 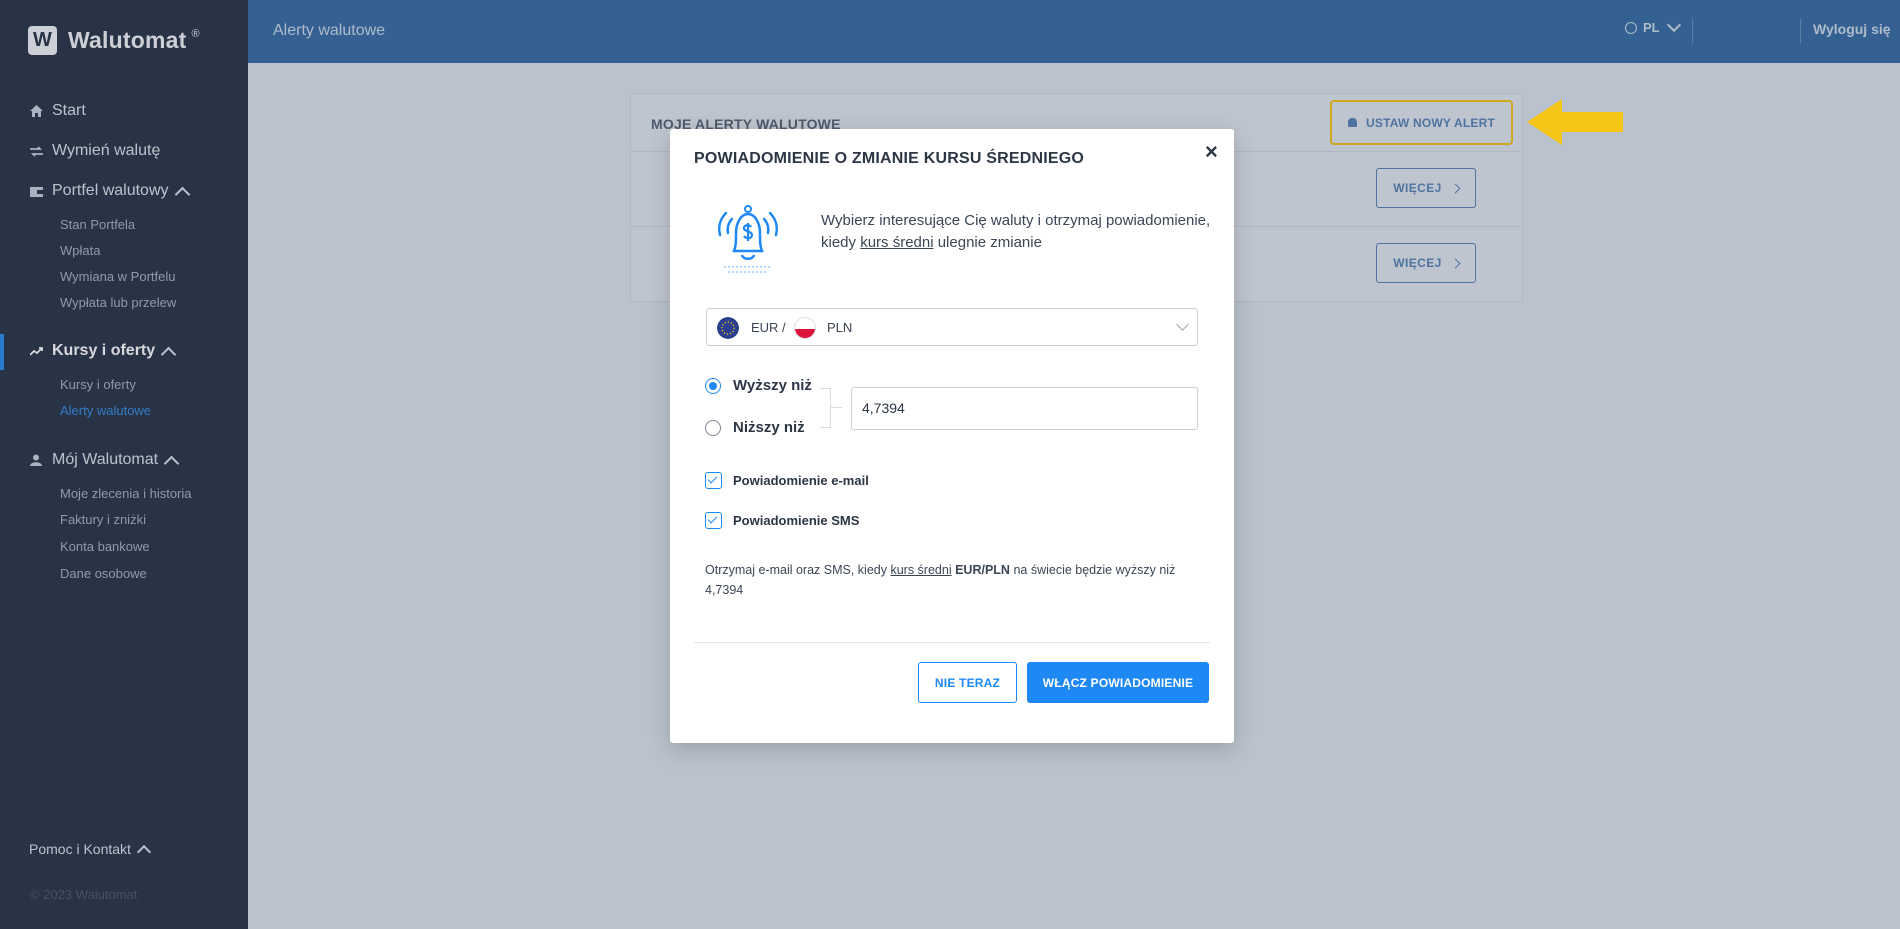 I want to click on rate-value-input: 4,7394, so click(x=1024, y=408).